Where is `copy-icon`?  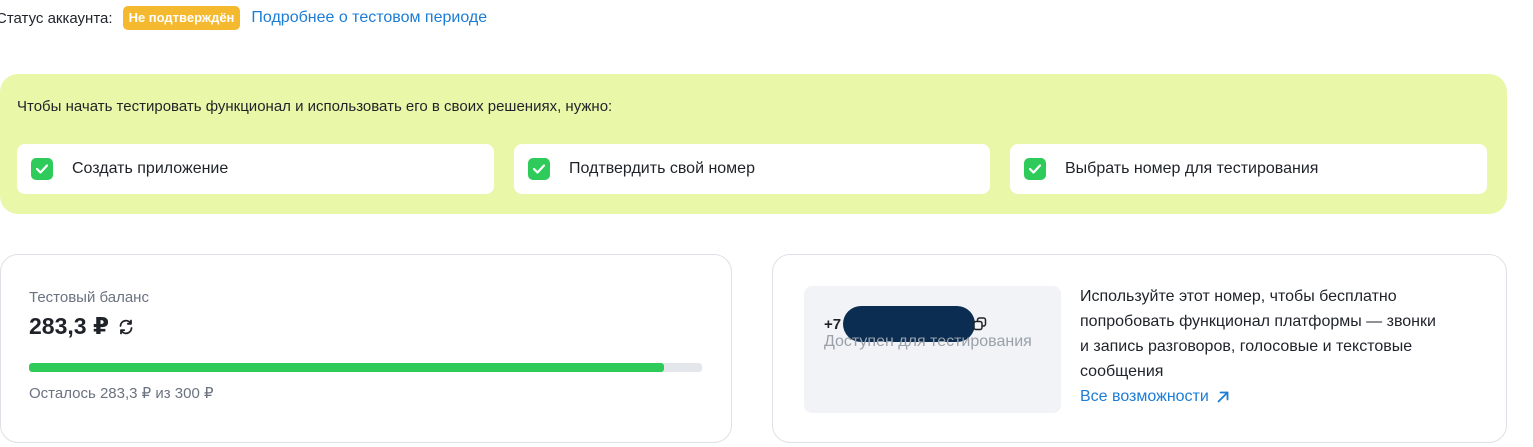 copy-icon is located at coordinates (980, 324).